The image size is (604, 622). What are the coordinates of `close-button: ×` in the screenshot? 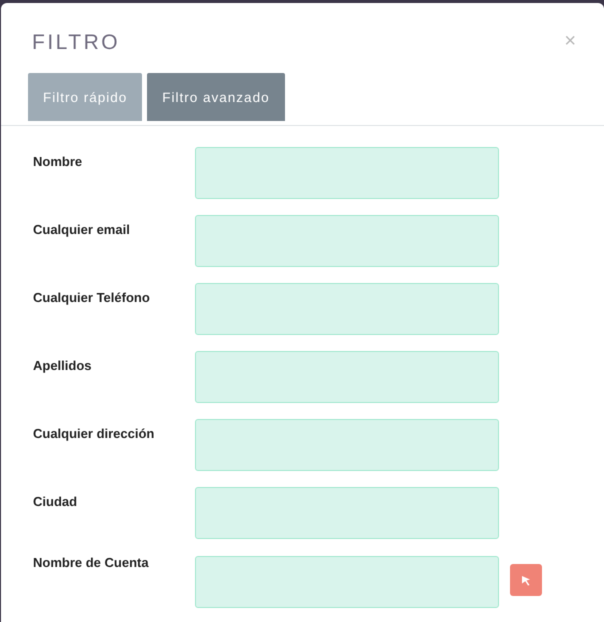 It's located at (570, 41).